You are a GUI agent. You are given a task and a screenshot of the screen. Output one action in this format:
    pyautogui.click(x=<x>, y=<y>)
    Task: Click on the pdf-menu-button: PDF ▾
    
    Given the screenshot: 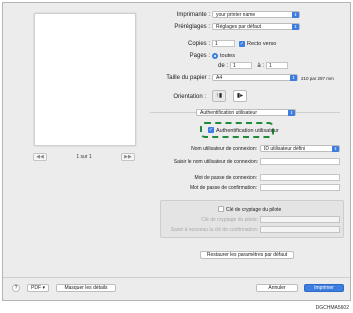 What is the action you would take?
    pyautogui.click(x=38, y=288)
    